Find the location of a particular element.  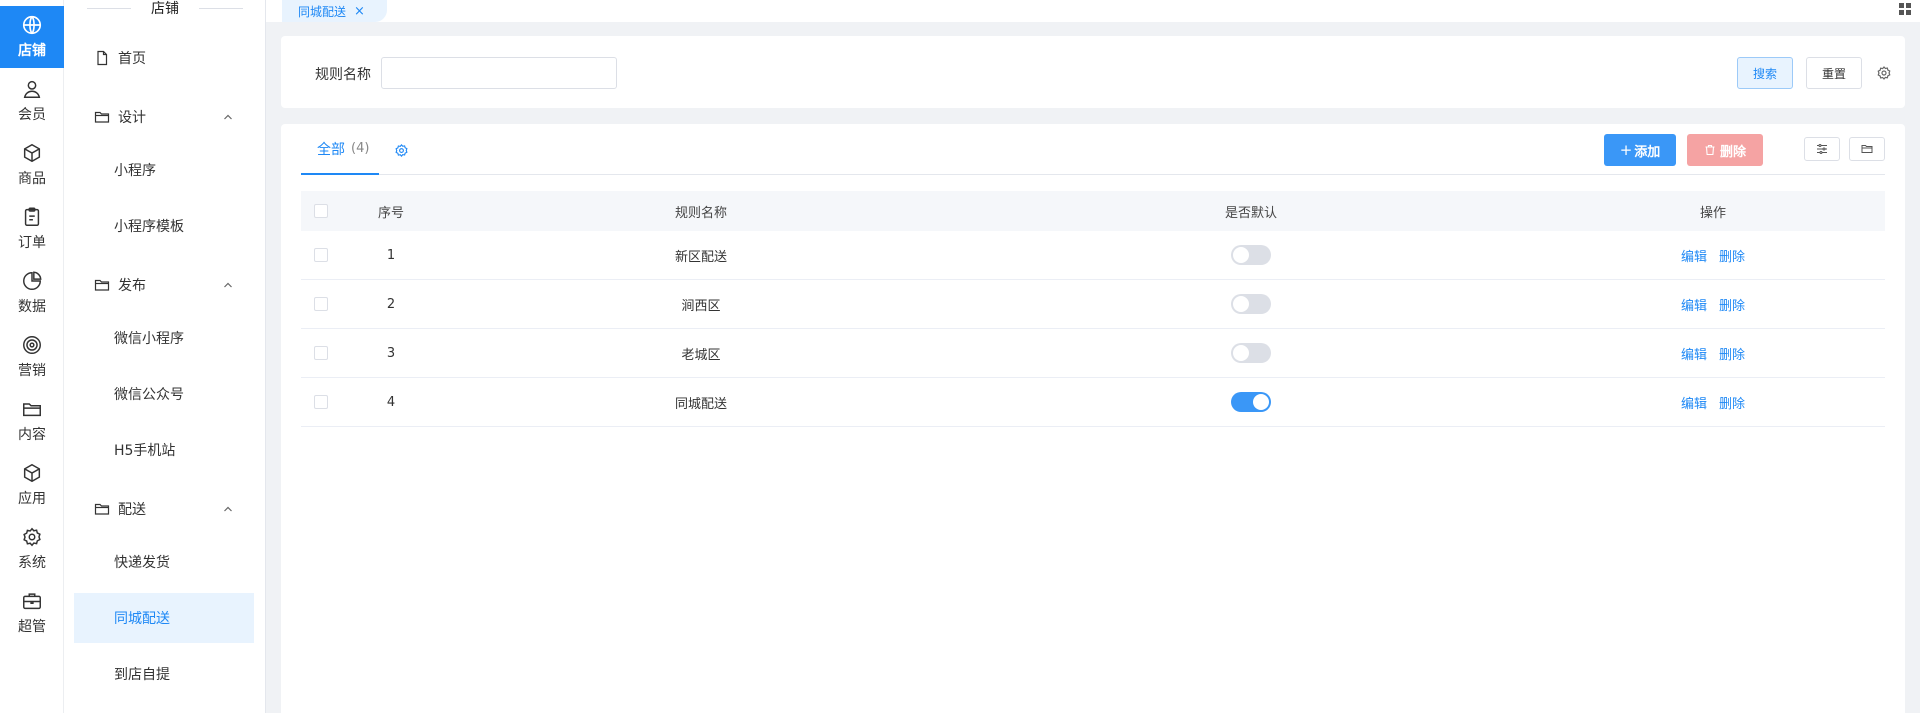

batch-delete-button: 删除 is located at coordinates (1725, 150).